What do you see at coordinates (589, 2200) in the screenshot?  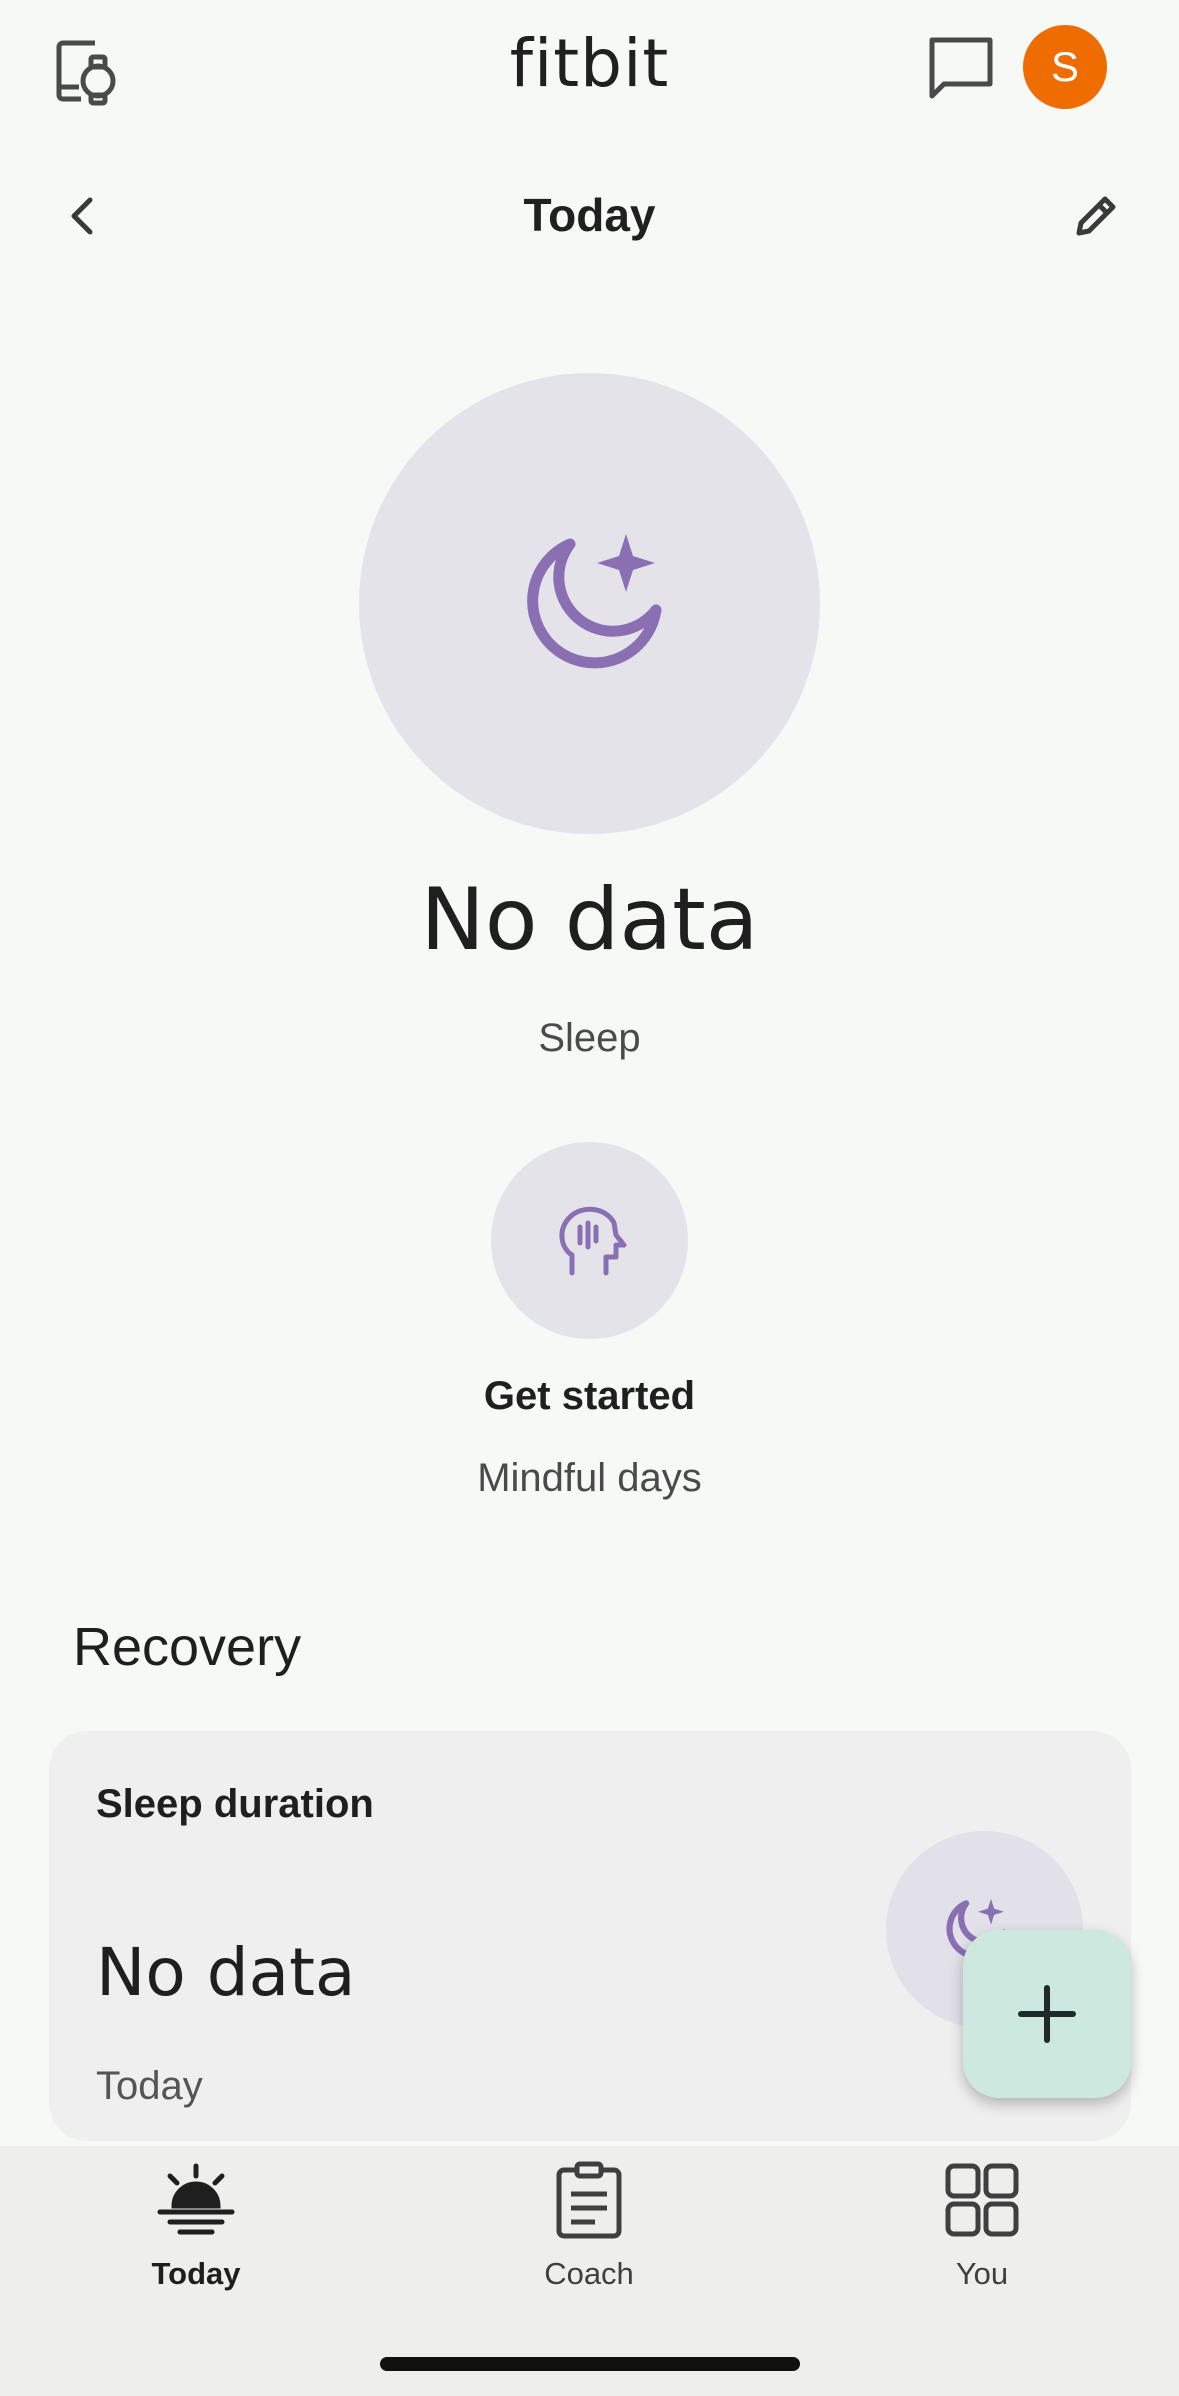 I see `clipboard-icon` at bounding box center [589, 2200].